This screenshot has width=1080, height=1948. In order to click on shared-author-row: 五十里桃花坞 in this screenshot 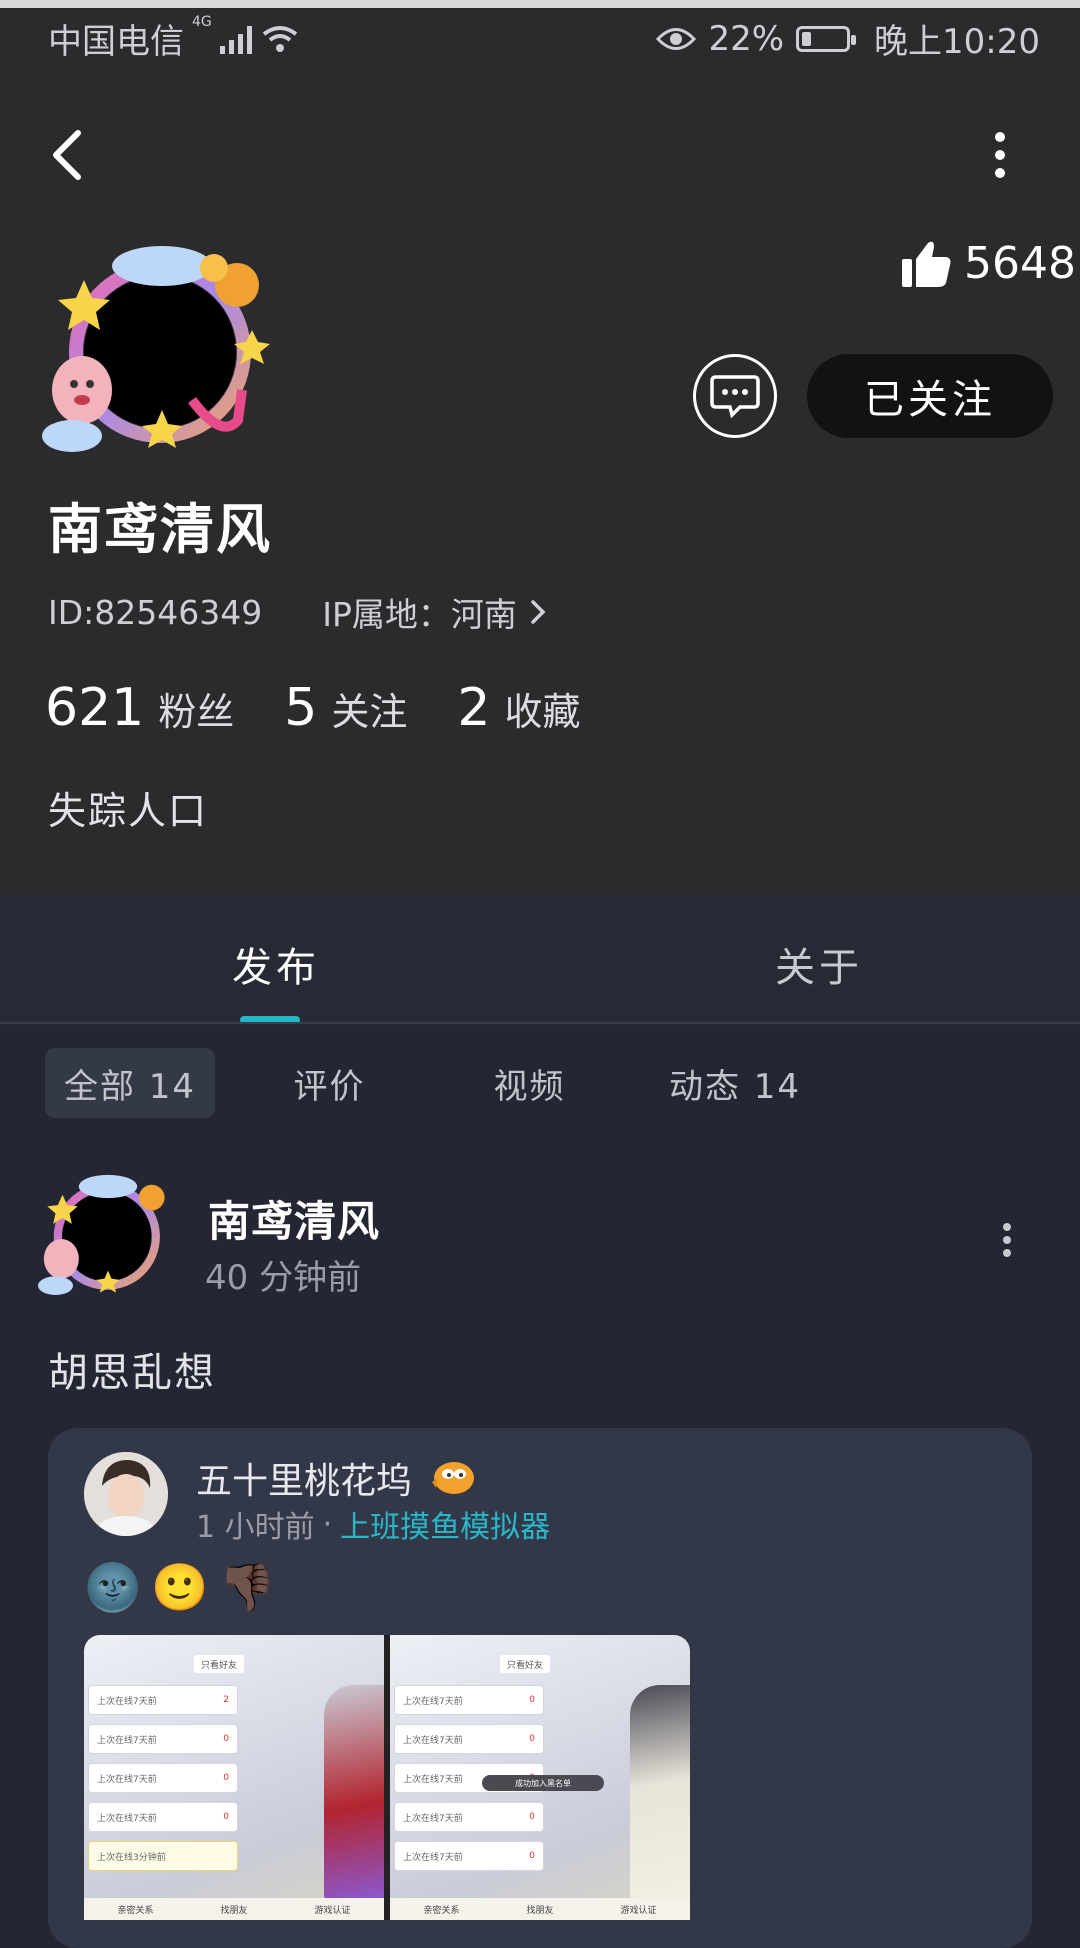, I will do `click(336, 1478)`.